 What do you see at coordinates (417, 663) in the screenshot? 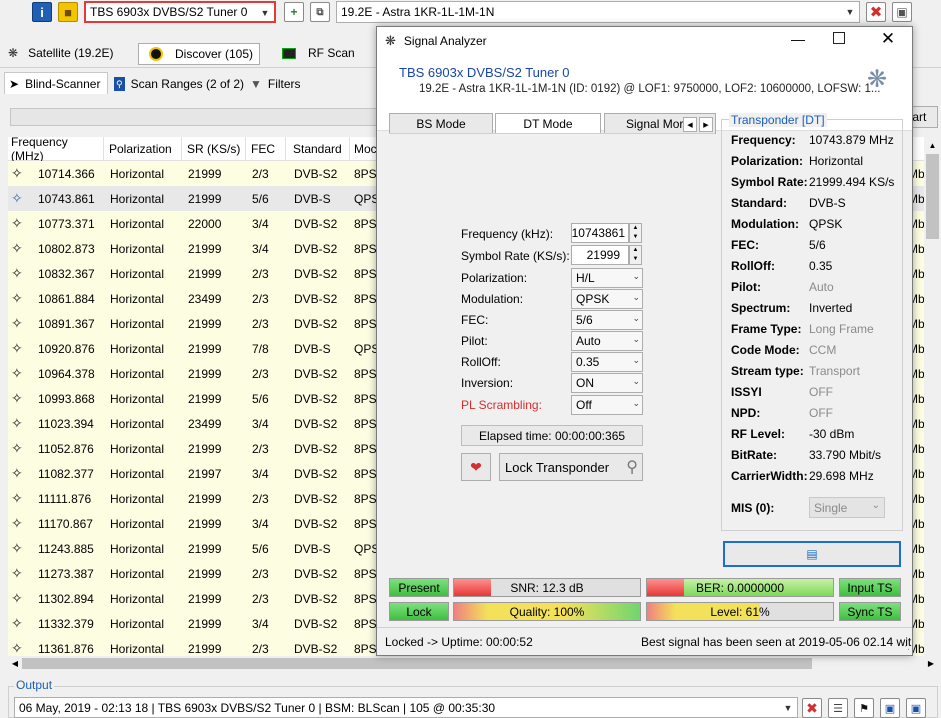
I see `scroll-hthumb` at bounding box center [417, 663].